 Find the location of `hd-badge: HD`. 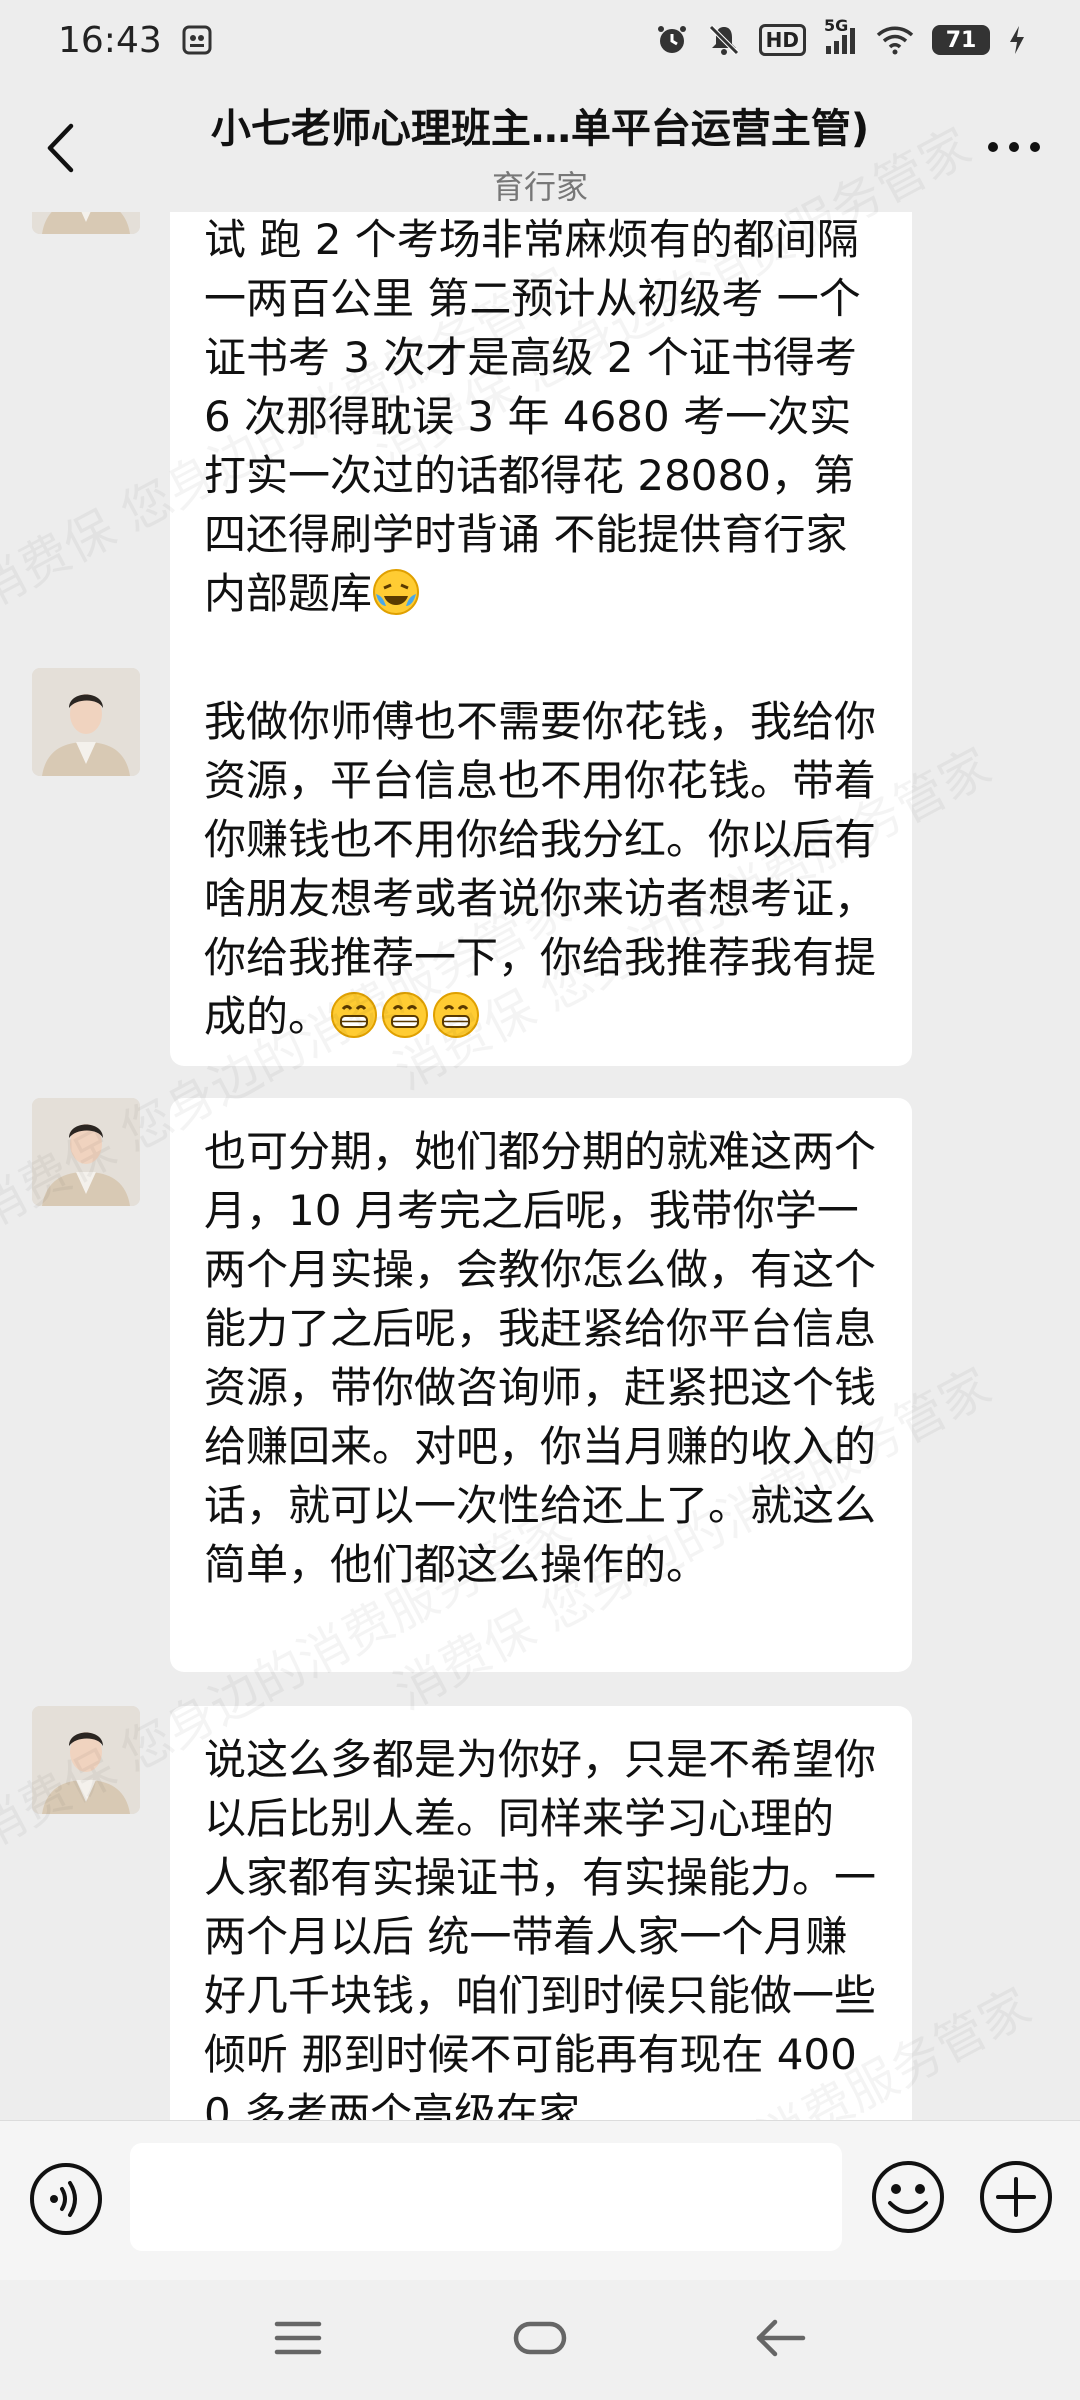

hd-badge: HD is located at coordinates (782, 40).